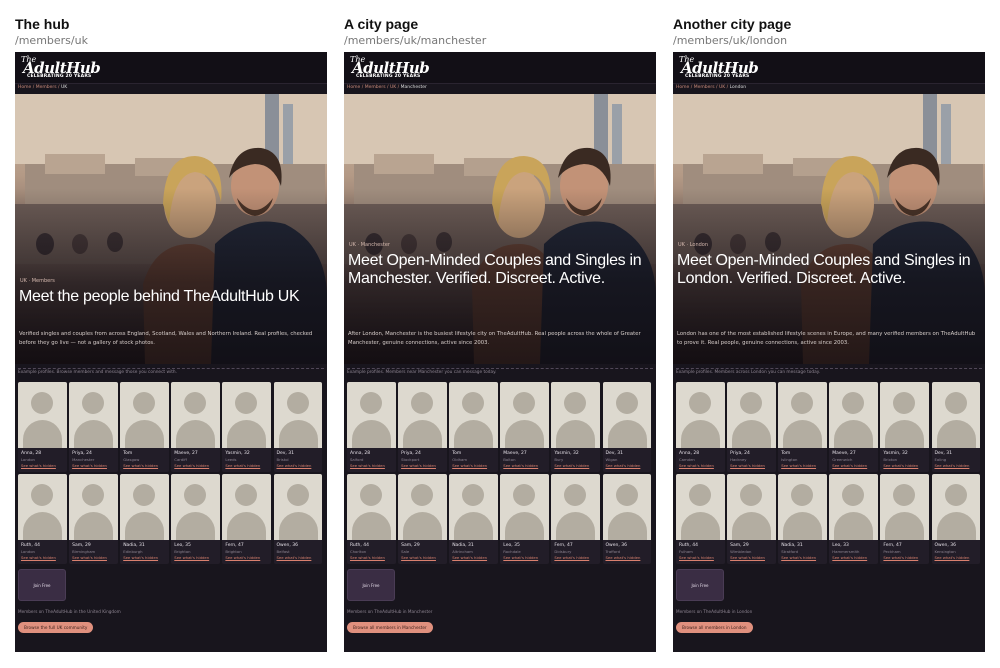  I want to click on member-city: Brixton, so click(890, 459).